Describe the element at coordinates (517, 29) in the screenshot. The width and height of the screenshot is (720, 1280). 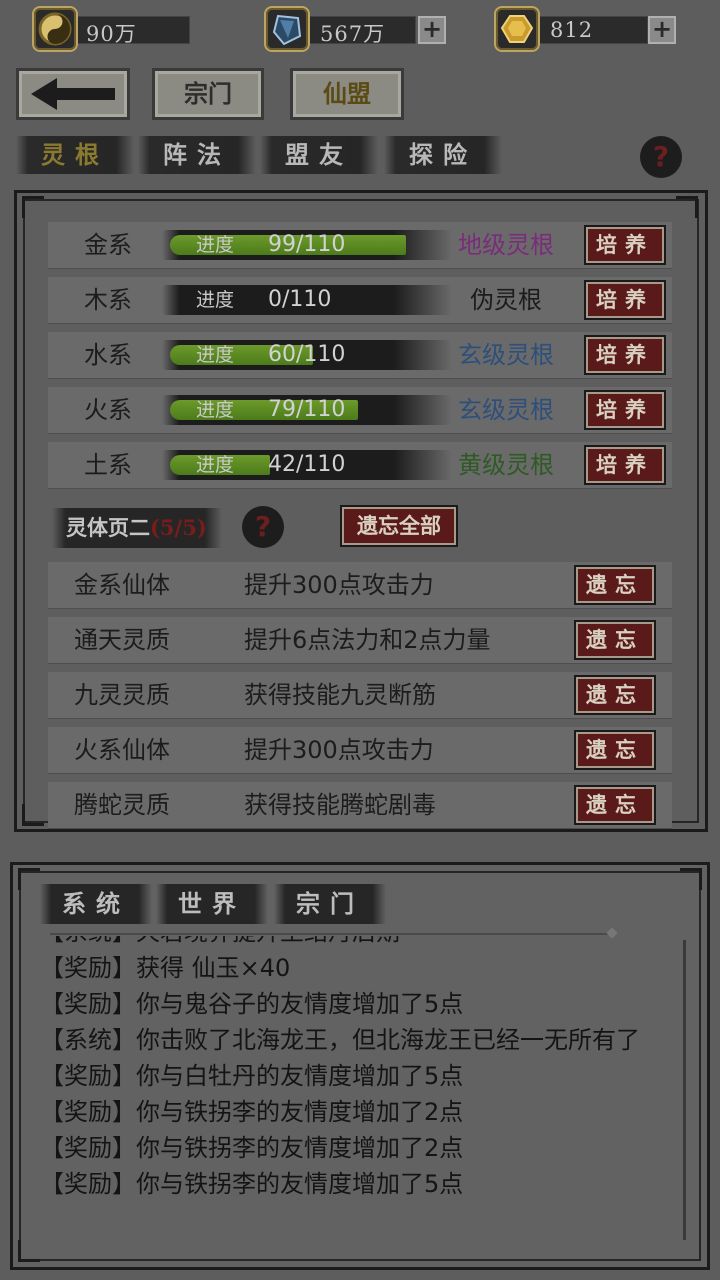
I see `gold-jade-icon` at that location.